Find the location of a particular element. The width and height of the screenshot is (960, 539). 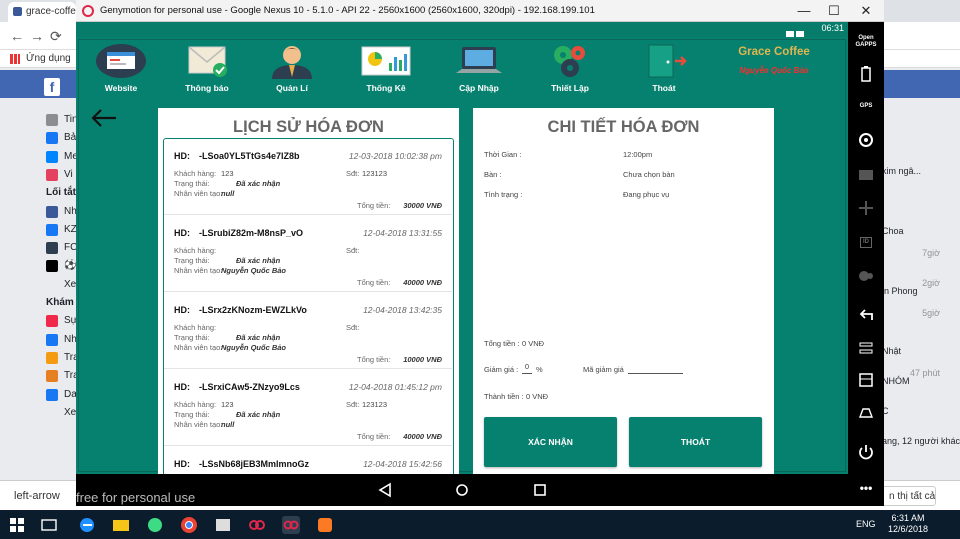

sidebar-item: Khám is located at coordinates (60, 302).